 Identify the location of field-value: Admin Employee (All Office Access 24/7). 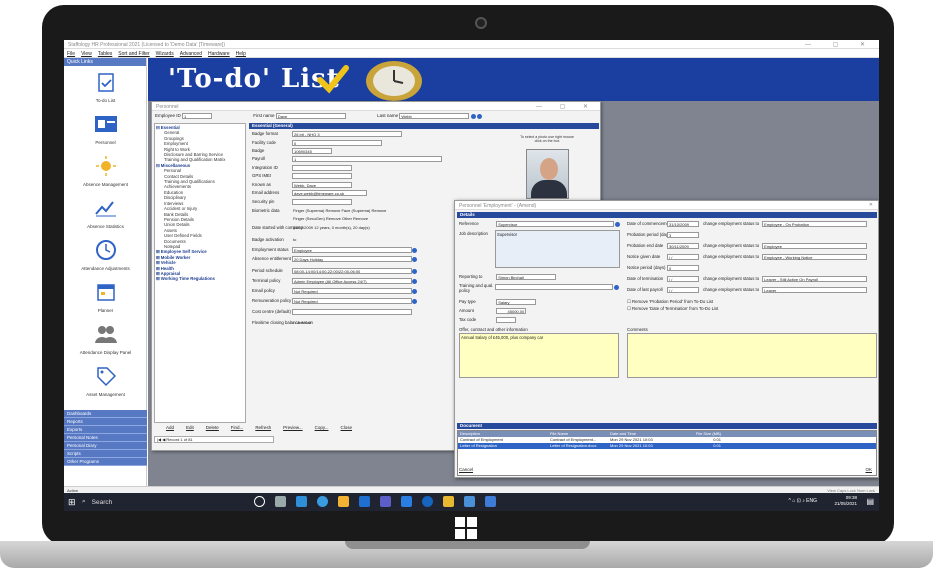
(352, 281).